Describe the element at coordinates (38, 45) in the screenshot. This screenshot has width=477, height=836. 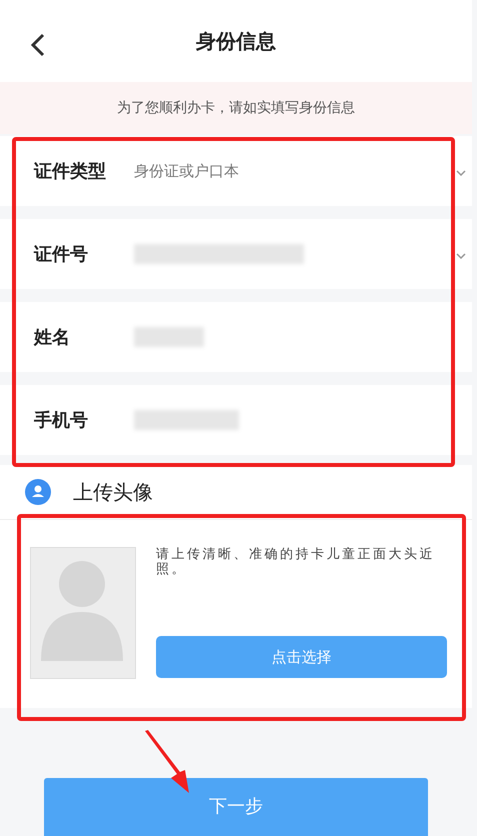
I see `back-icon` at that location.